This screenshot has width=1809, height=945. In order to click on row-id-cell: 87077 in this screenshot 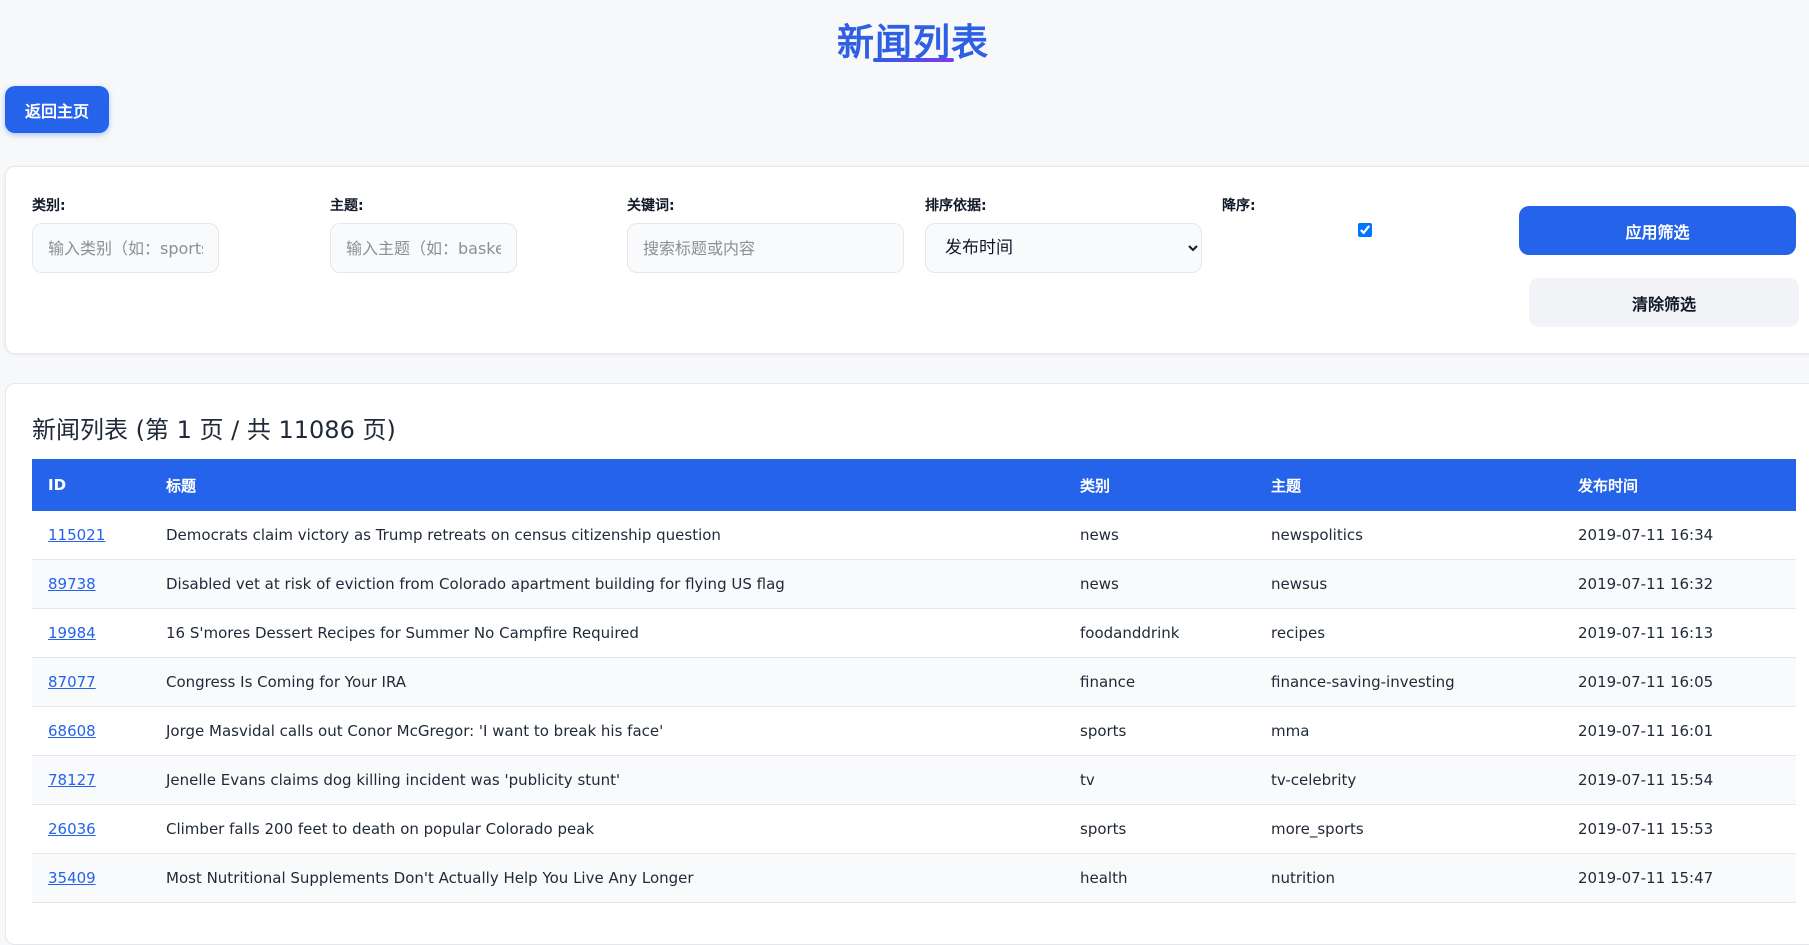, I will do `click(91, 682)`.